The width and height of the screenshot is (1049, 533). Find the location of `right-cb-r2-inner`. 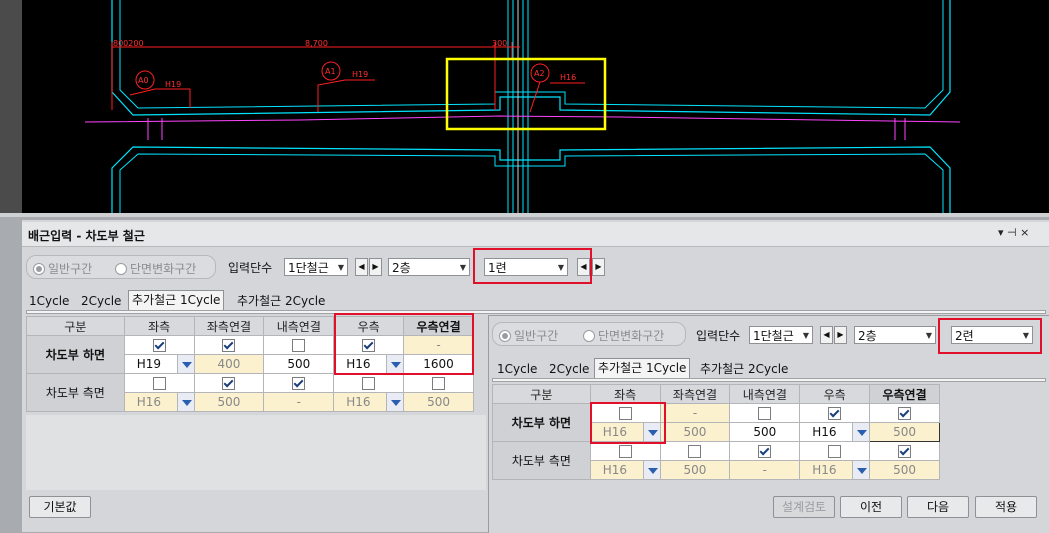

right-cb-r2-inner is located at coordinates (765, 451).